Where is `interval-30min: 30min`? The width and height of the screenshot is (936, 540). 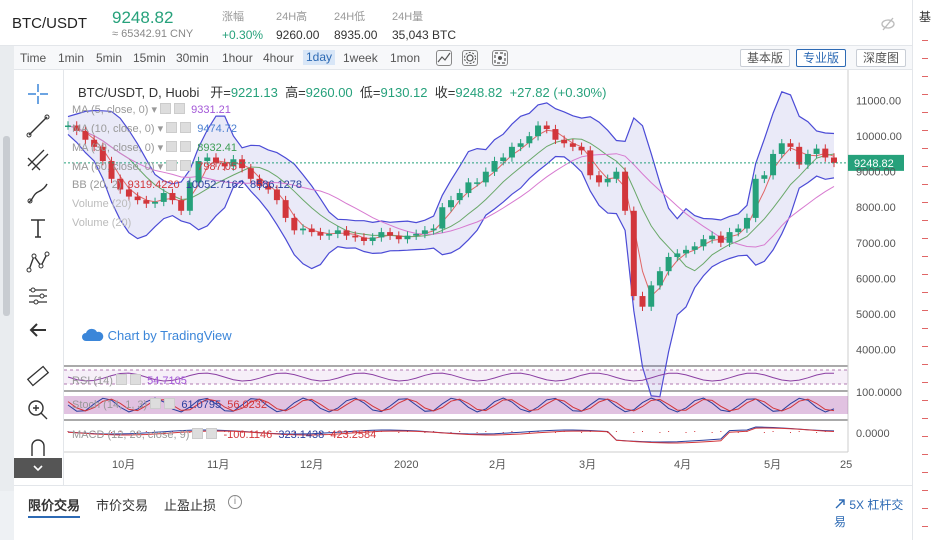 interval-30min: 30min is located at coordinates (192, 58).